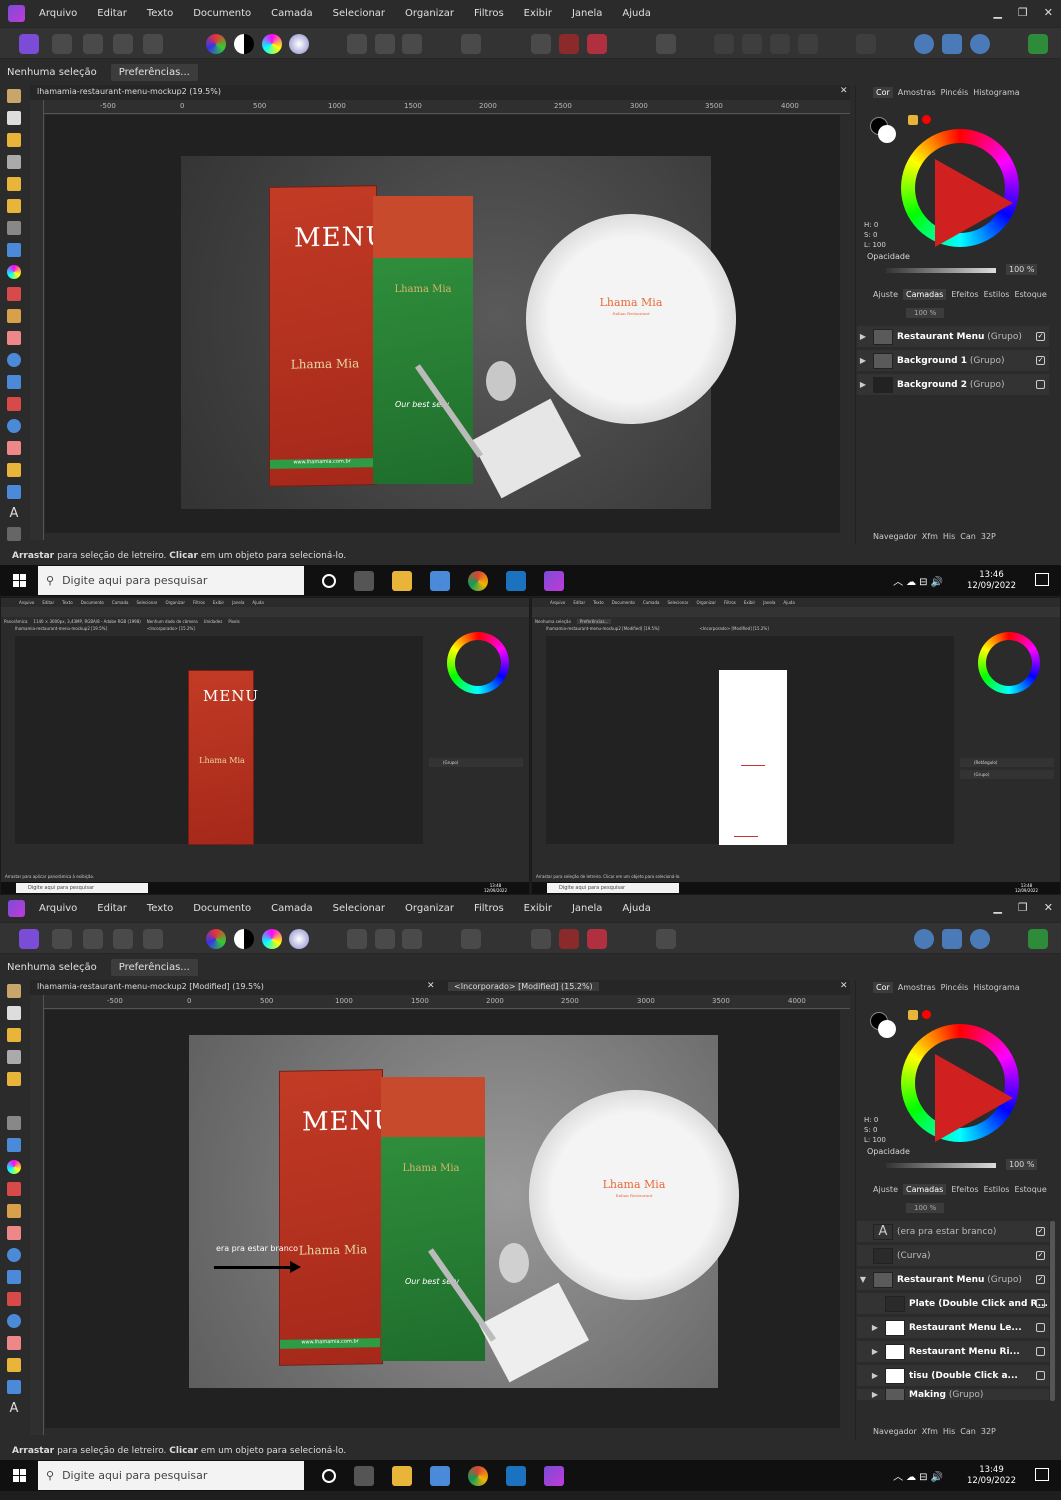 Image resolution: width=1061 pixels, height=1500 pixels. What do you see at coordinates (925, 313) in the screenshot?
I see `layer-opacity: 100 %` at bounding box center [925, 313].